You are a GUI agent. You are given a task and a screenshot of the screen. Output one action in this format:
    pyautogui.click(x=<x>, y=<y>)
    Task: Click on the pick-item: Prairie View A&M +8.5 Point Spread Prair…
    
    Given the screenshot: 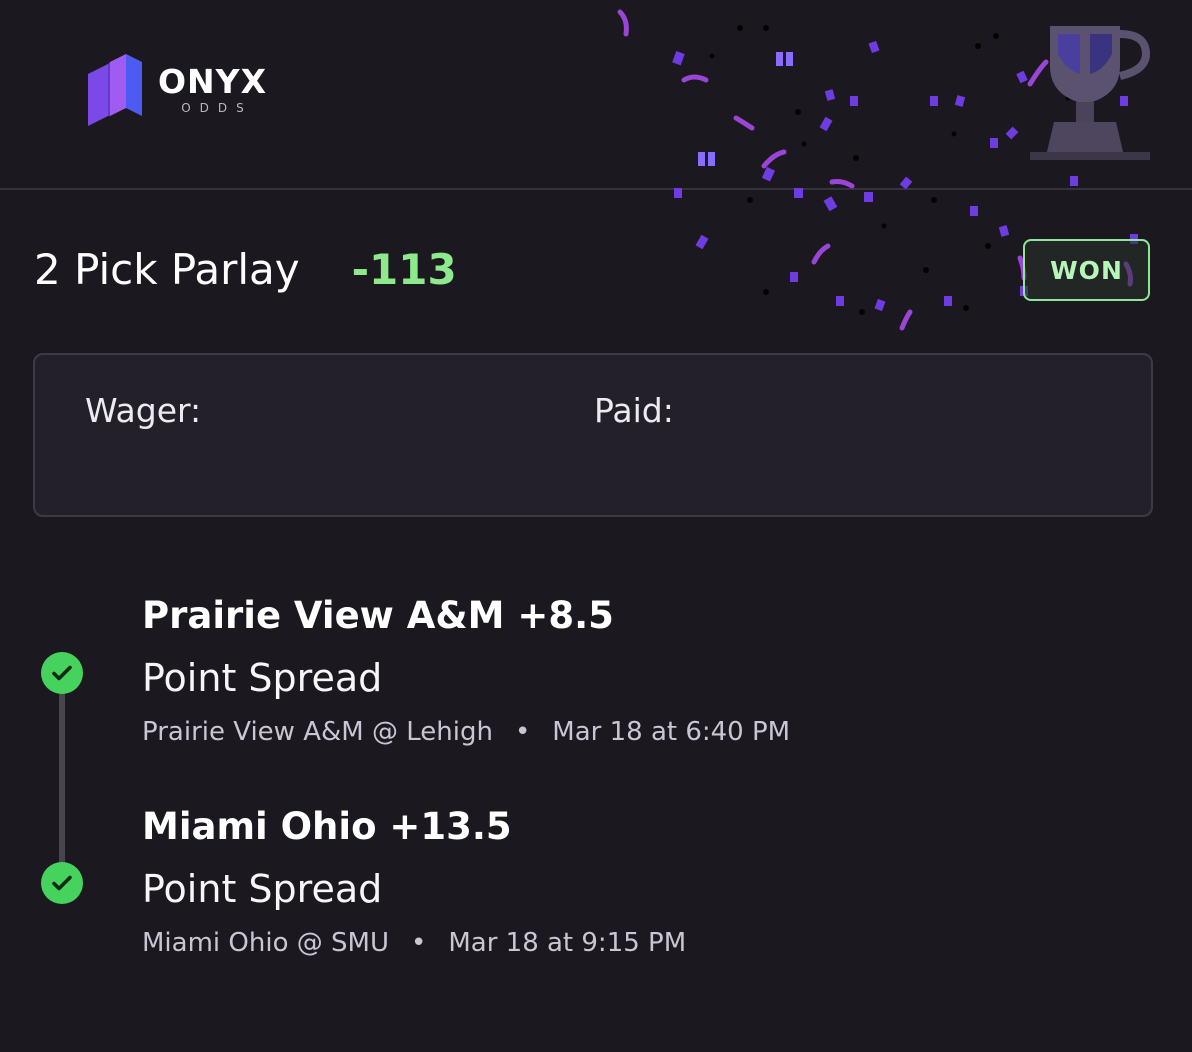 What is the action you would take?
    pyautogui.click(x=466, y=671)
    